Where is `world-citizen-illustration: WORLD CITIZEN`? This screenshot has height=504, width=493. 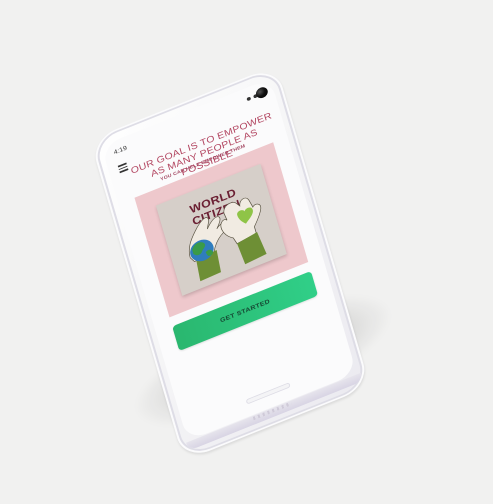
world-citizen-illustration: WORLD CITIZEN is located at coordinates (221, 229).